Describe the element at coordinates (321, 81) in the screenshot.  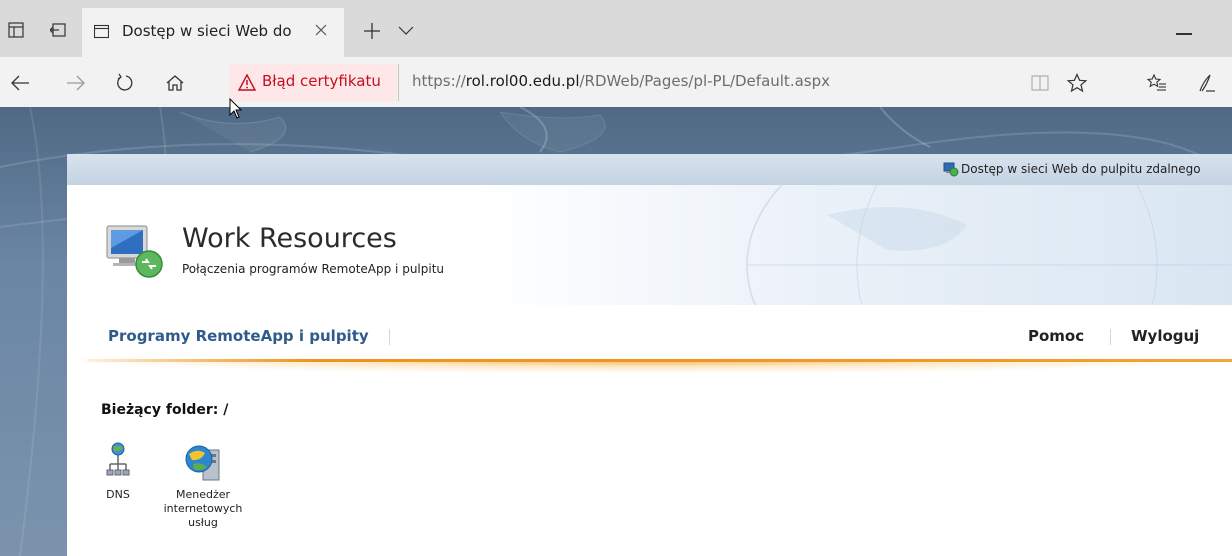
I see `certificate-error-label: Błąd certyfikatu` at that location.